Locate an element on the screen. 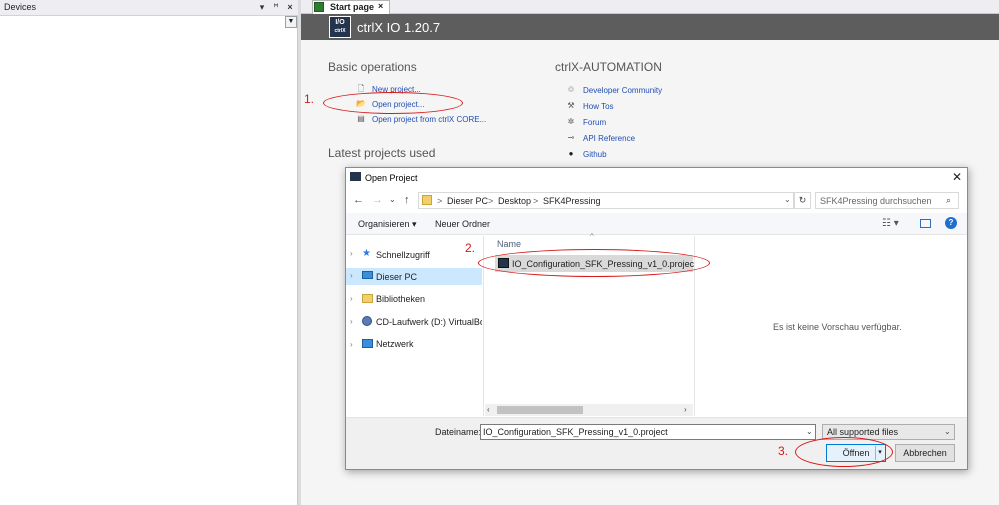 Image resolution: width=999 pixels, height=505 pixels. filename-label: Dateiname: is located at coordinates (458, 432).